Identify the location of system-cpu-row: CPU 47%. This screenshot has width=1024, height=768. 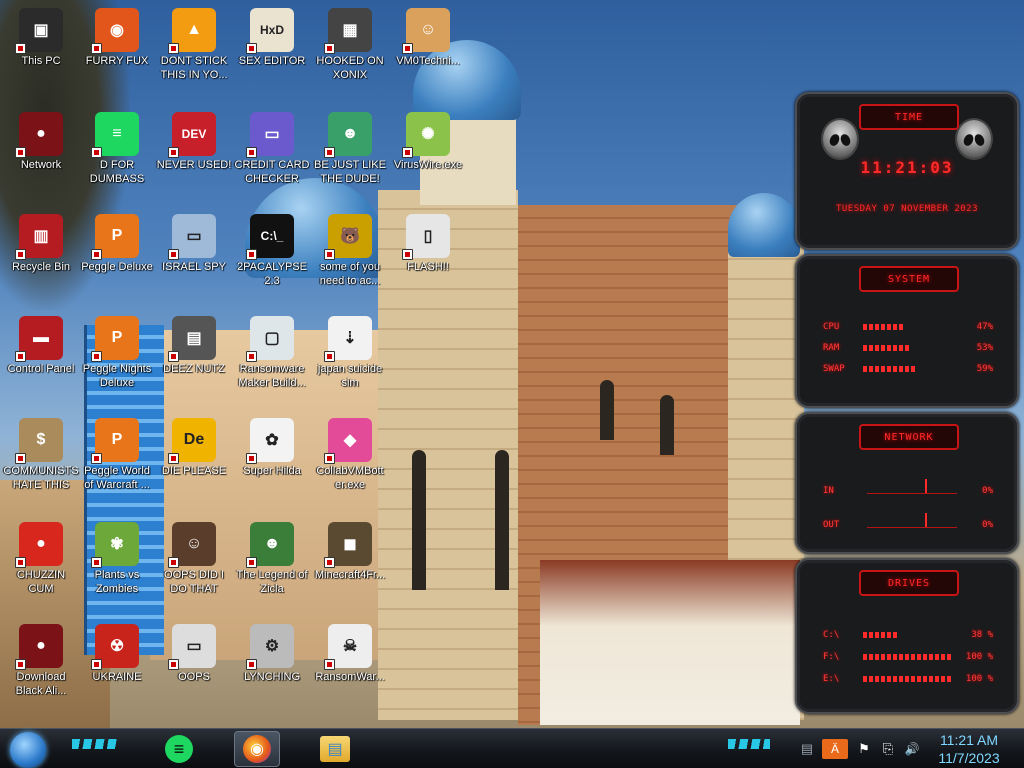
(908, 327).